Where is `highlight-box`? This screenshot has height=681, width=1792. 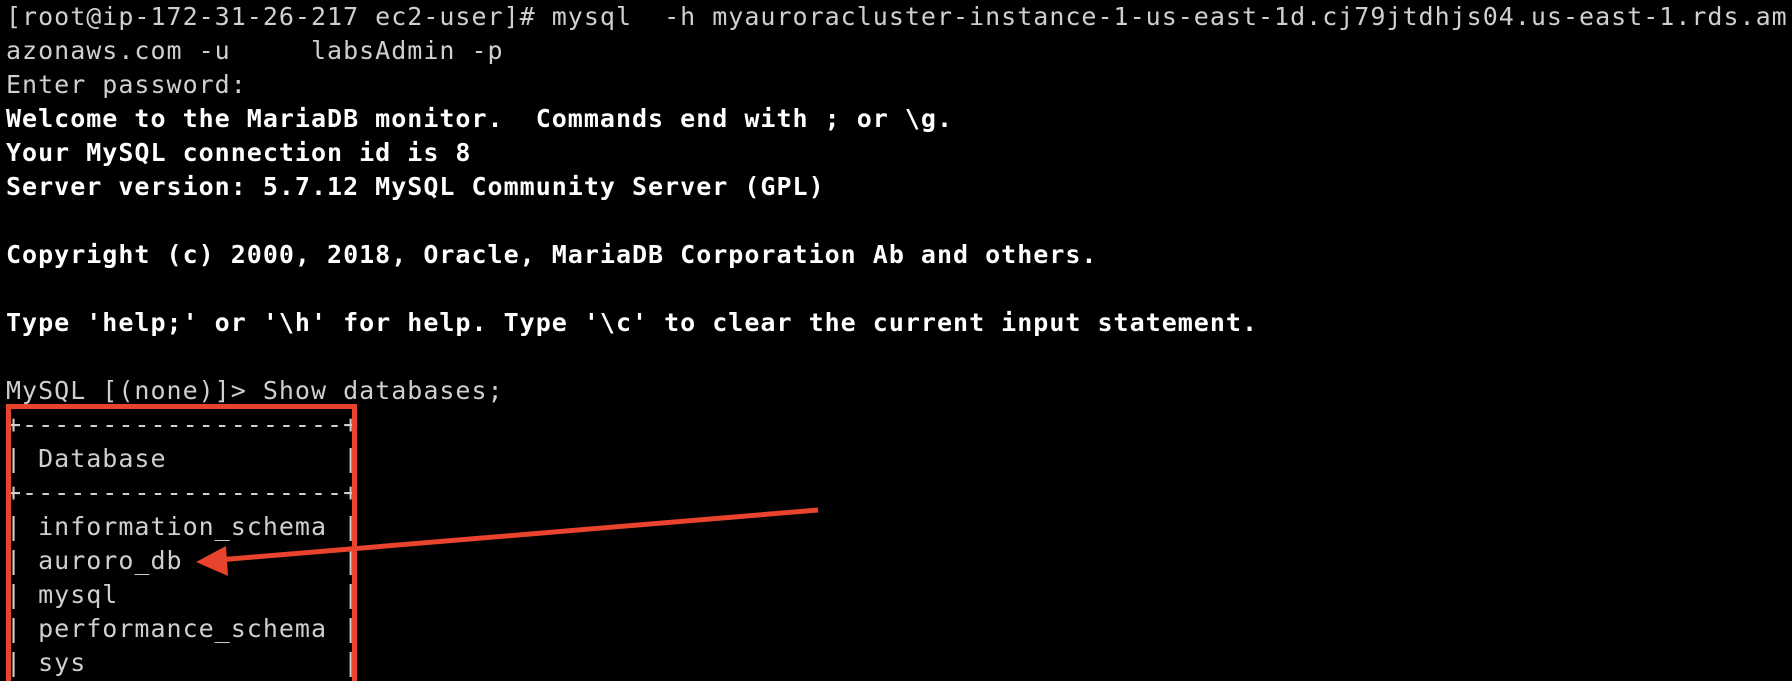
highlight-box is located at coordinates (181, 542).